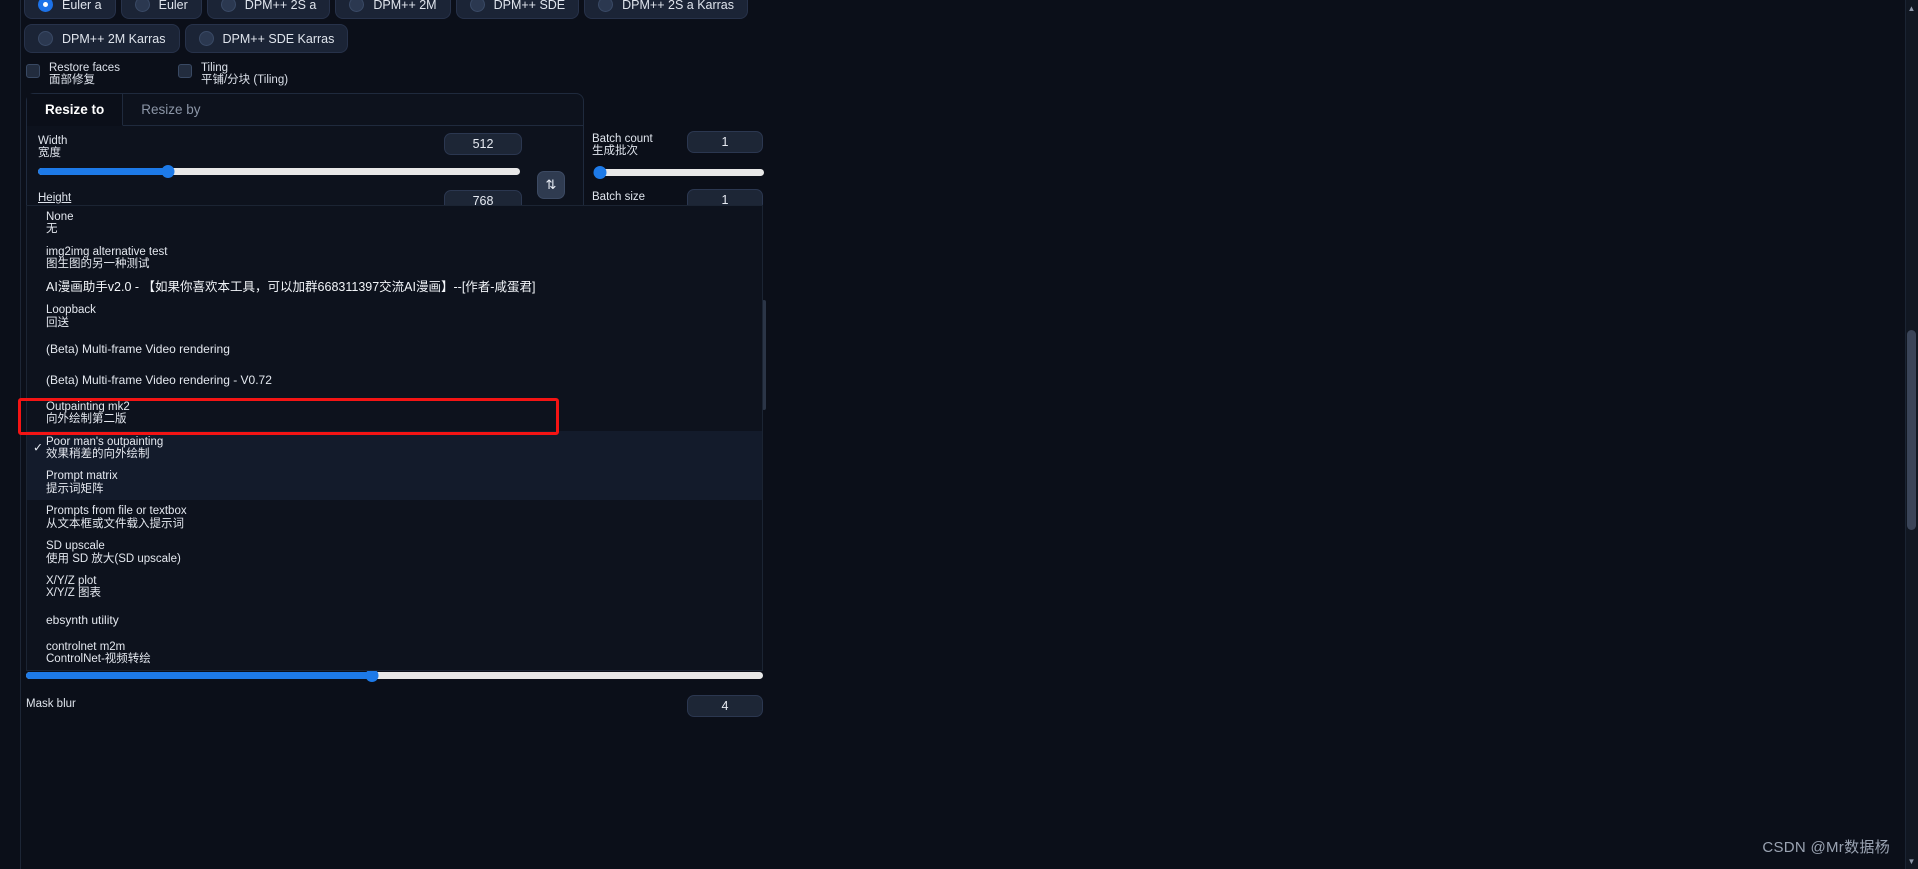  What do you see at coordinates (394, 552) in the screenshot?
I see `dropdown-item-sd-upscale: SD upscale 使用 SD 放大(SD upscale)` at bounding box center [394, 552].